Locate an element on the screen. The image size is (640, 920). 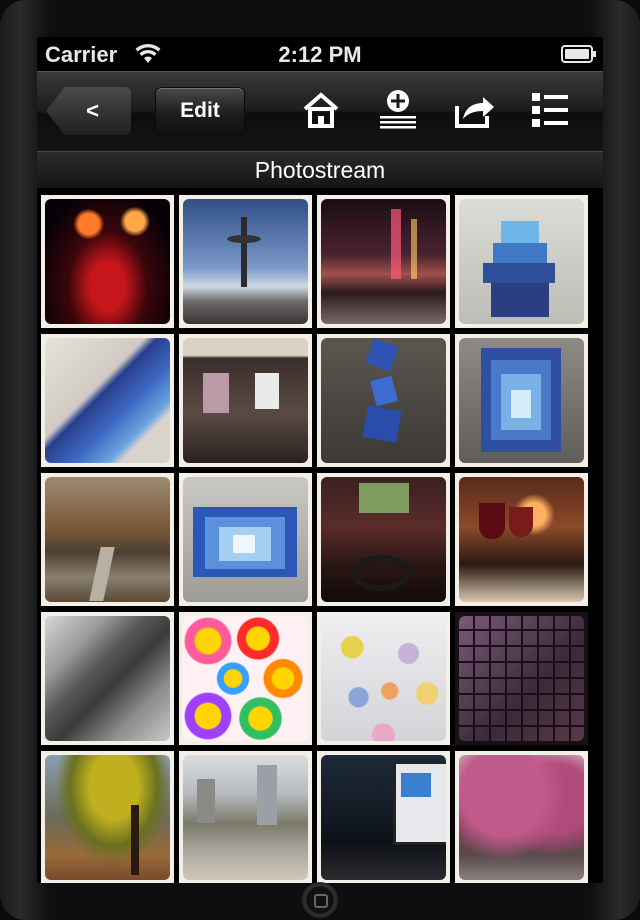
clock: 2:12 PM is located at coordinates (320, 54).